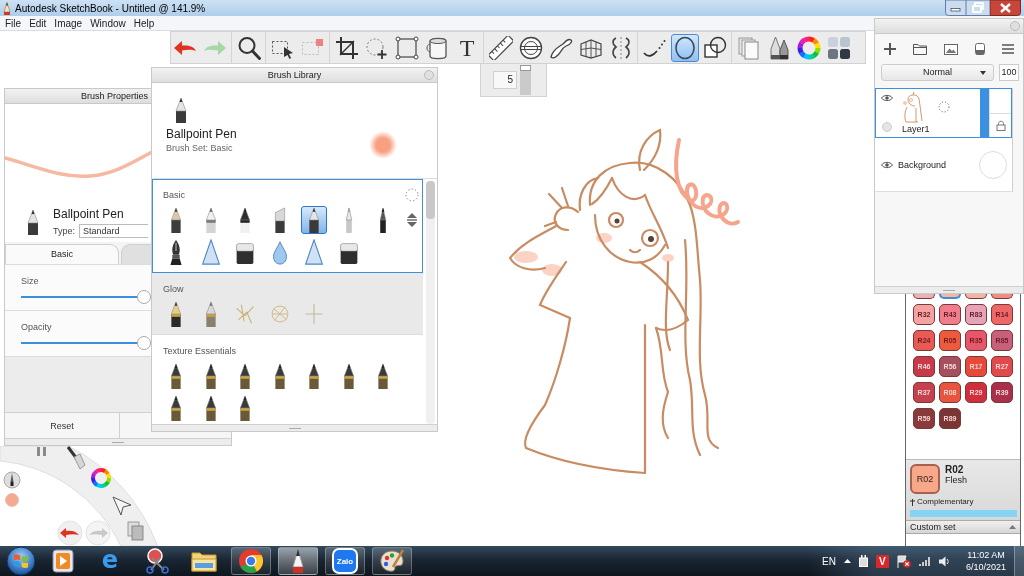 This screenshot has height=576, width=1024. Describe the element at coordinates (113, 230) in the screenshot. I see `type-dropdown: Standard` at that location.